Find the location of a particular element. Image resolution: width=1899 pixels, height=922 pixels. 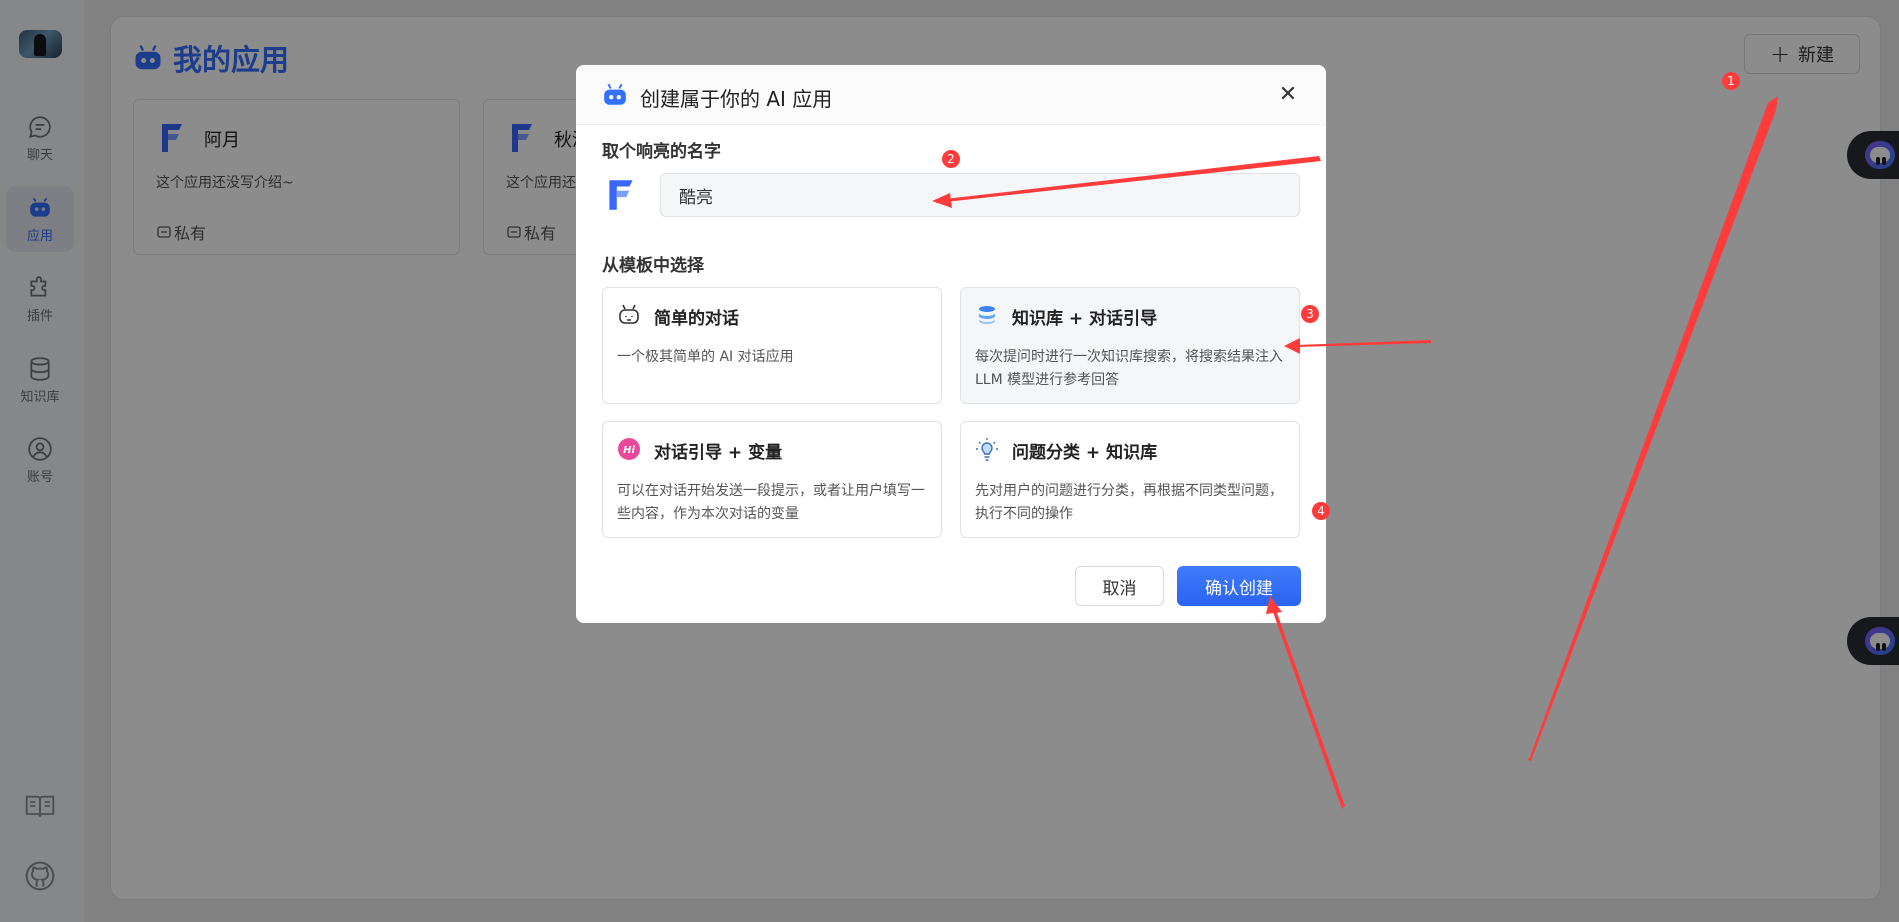

annotation-badge: 2 is located at coordinates (951, 159).